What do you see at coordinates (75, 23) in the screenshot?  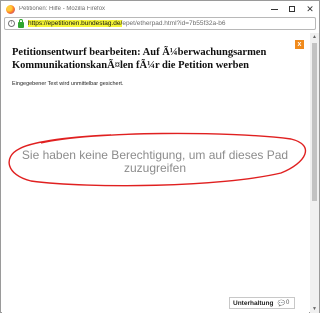 I see `url-domain: https://epetitionen.bundestag.de/` at bounding box center [75, 23].